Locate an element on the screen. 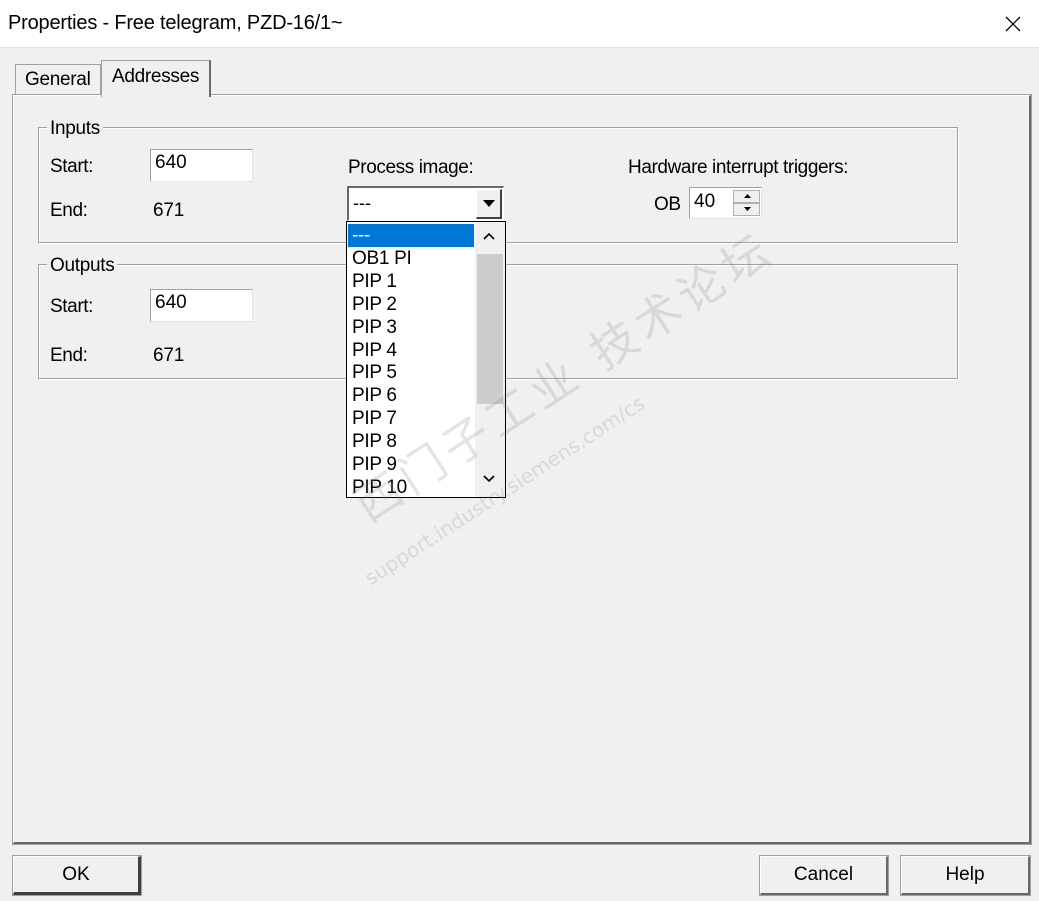  dropdown-option: PIP 5 is located at coordinates (411, 372).